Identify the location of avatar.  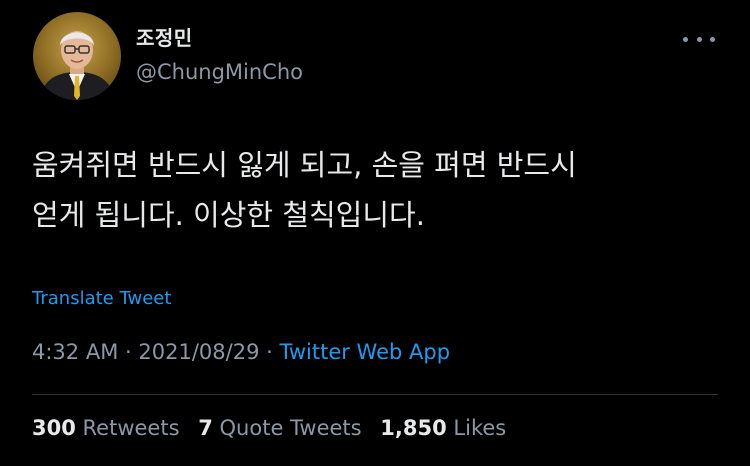
(77, 56).